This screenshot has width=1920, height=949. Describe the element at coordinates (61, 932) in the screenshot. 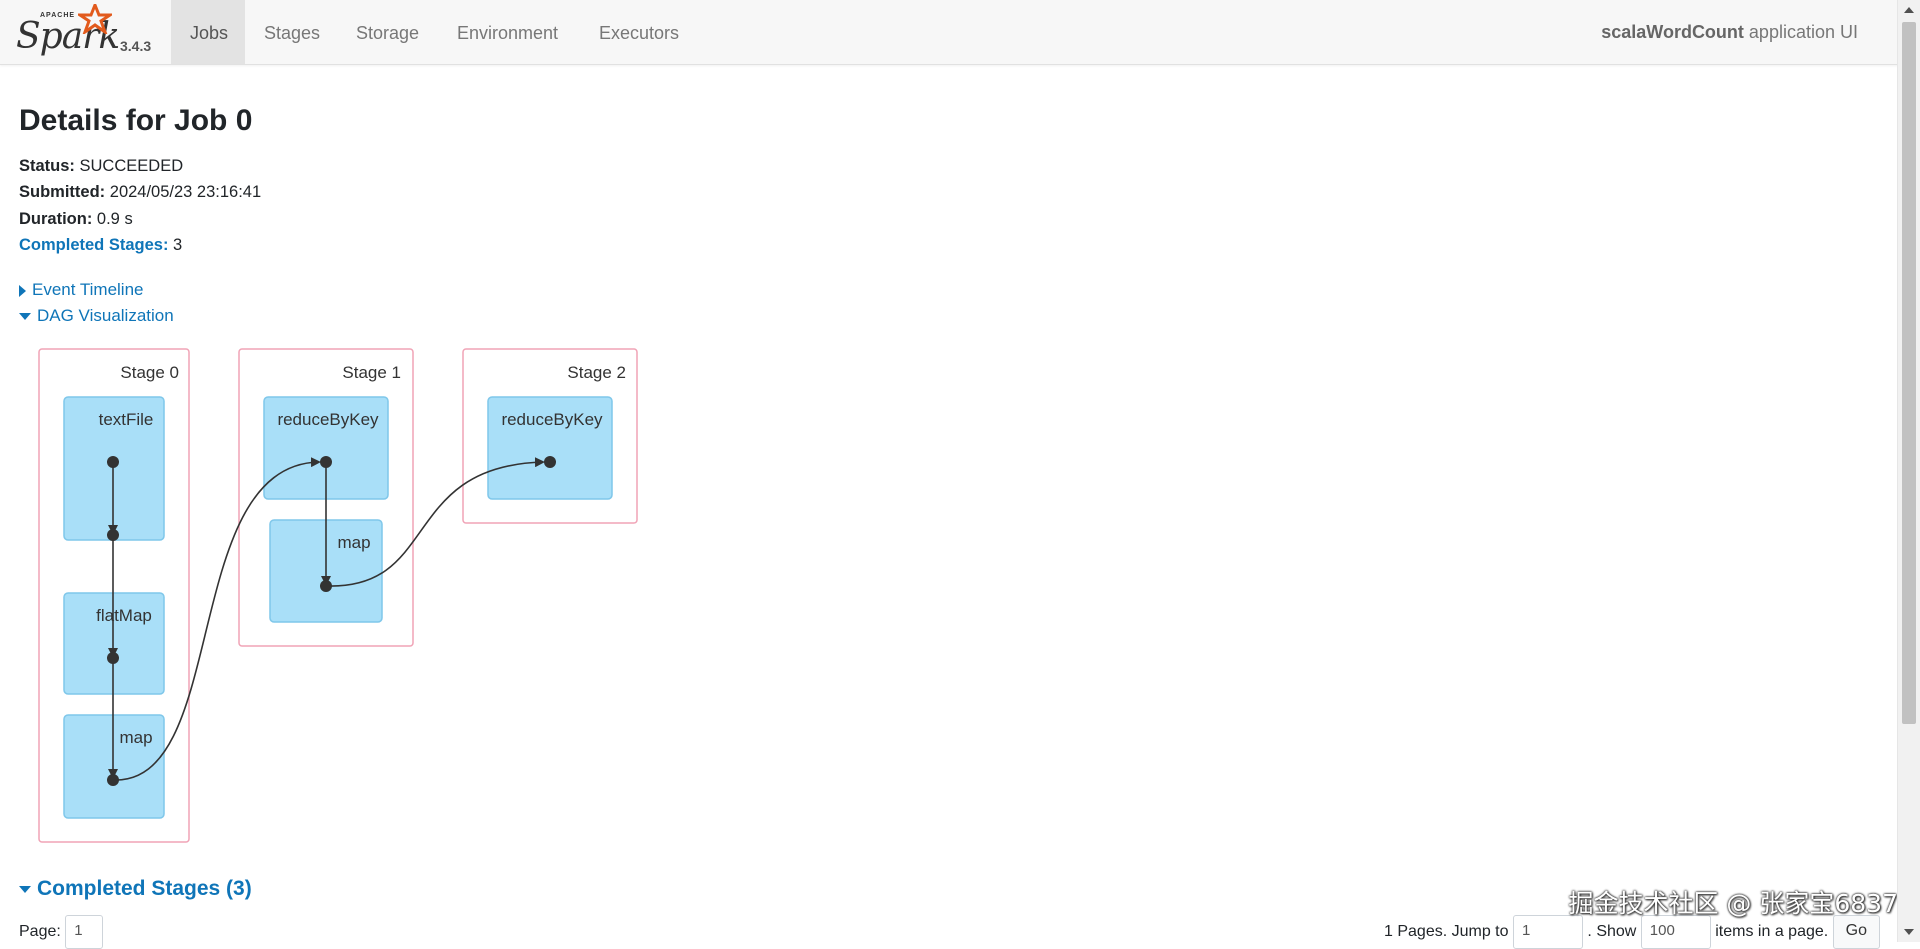

I see `pagination-left: Page: 1` at that location.